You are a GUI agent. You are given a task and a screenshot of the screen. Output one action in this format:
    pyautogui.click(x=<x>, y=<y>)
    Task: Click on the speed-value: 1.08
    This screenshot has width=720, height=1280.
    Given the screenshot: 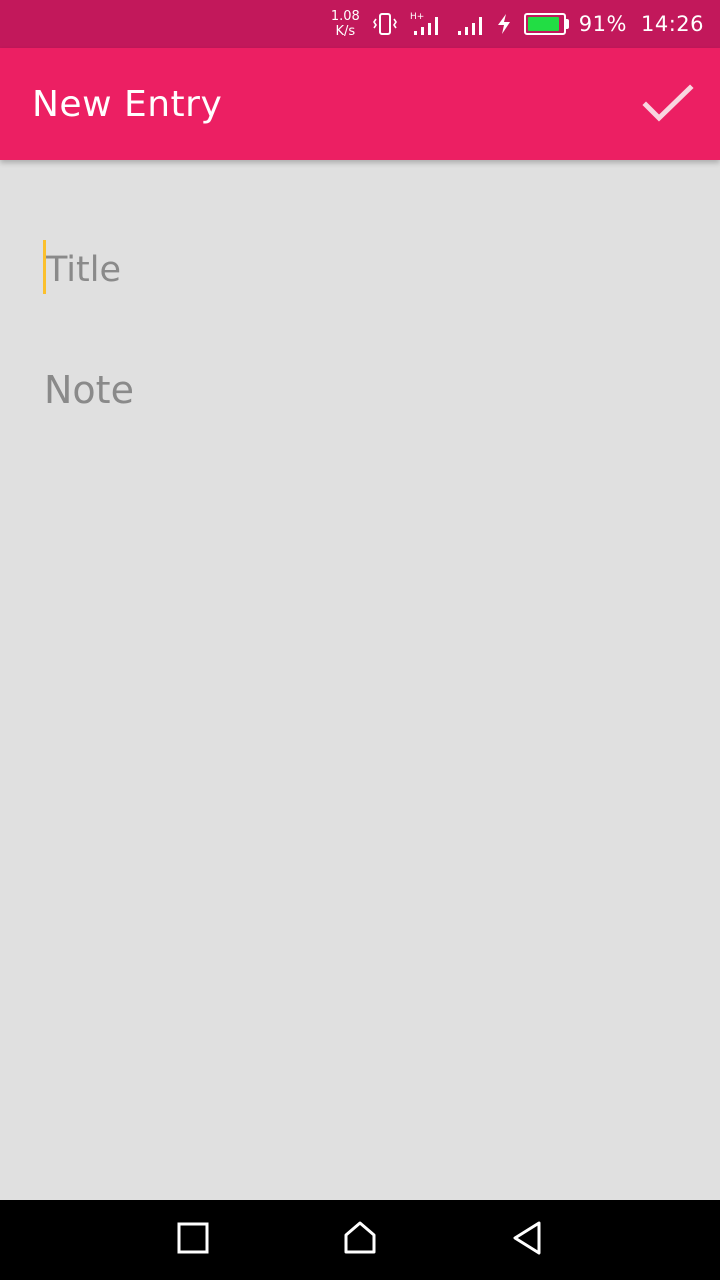 What is the action you would take?
    pyautogui.click(x=345, y=16)
    